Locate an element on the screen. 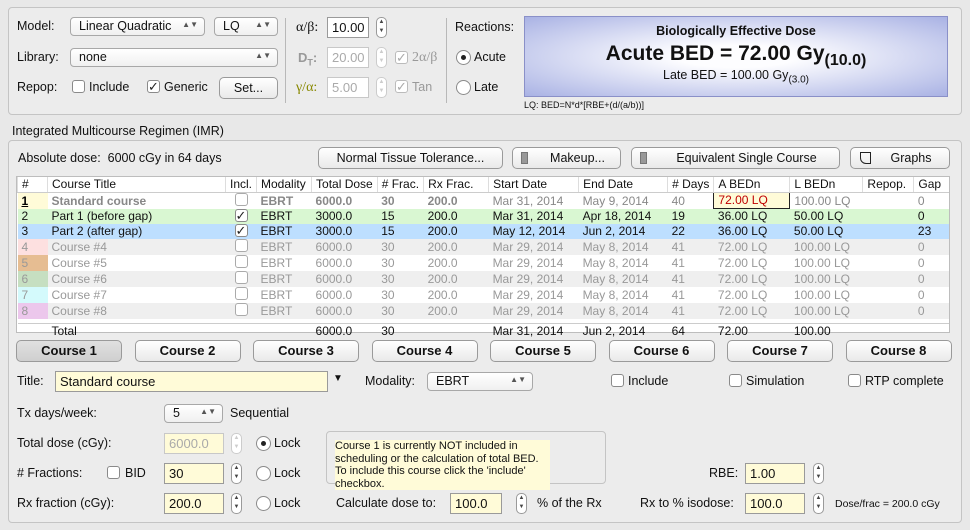  title-dropdown-icon: ▼ is located at coordinates (338, 378).